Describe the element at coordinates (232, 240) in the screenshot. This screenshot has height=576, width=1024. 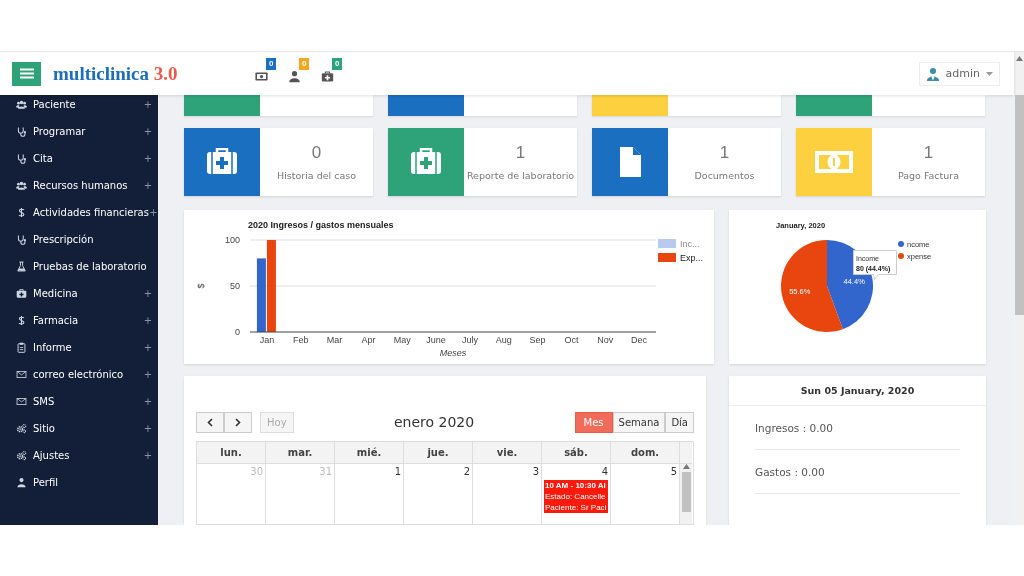
I see `axis-tick-label: 100` at that location.